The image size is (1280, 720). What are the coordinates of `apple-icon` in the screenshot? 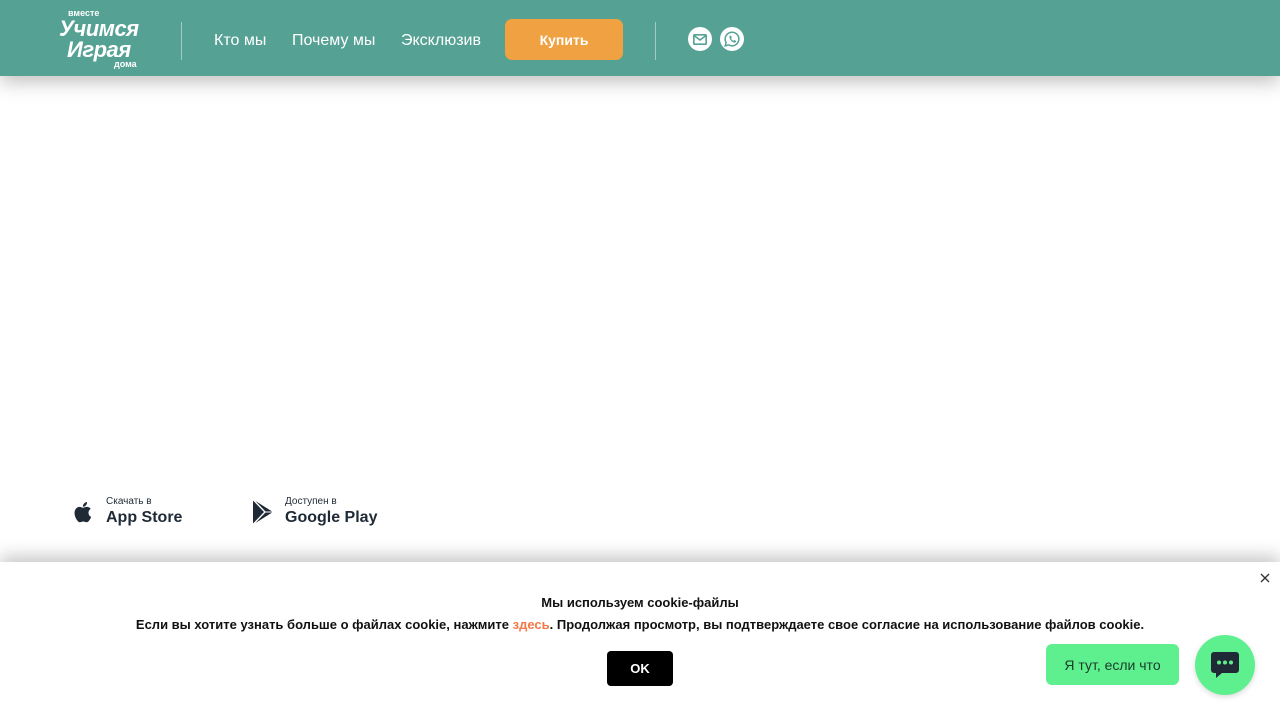 It's located at (83, 512).